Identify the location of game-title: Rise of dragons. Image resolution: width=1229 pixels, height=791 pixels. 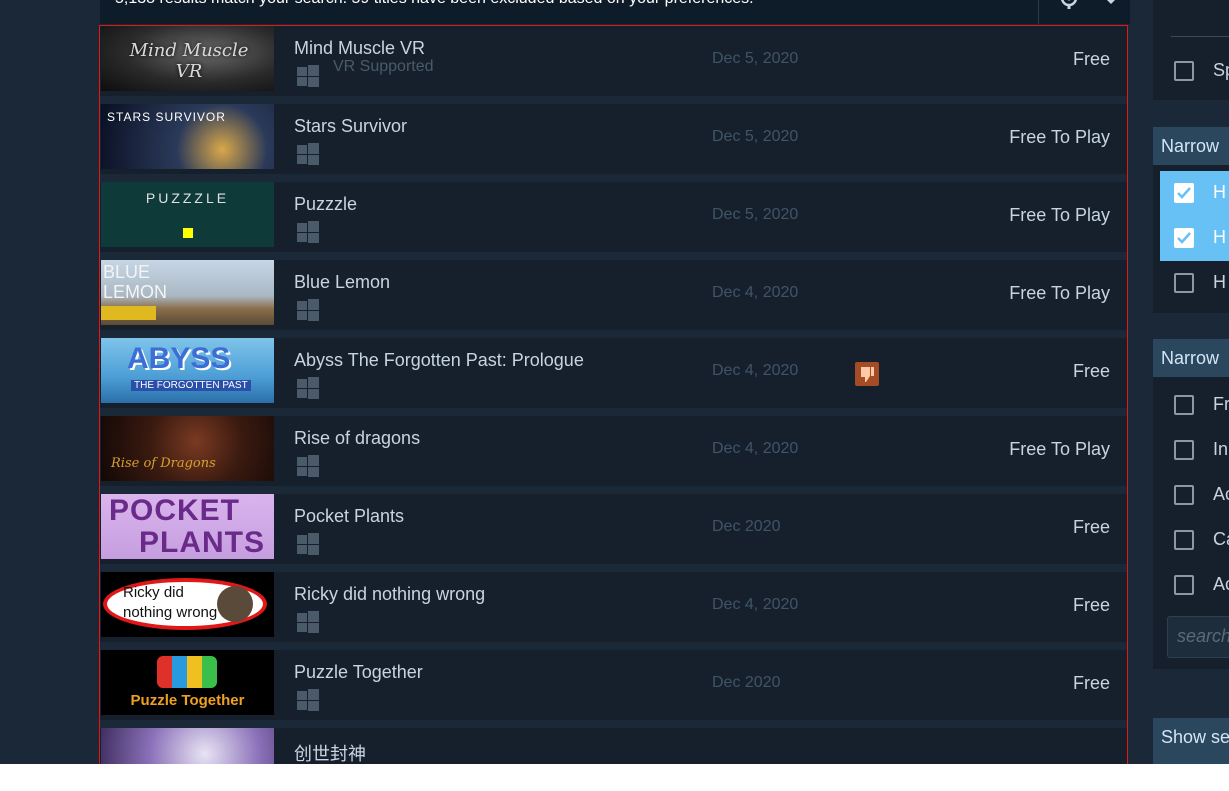
(357, 438).